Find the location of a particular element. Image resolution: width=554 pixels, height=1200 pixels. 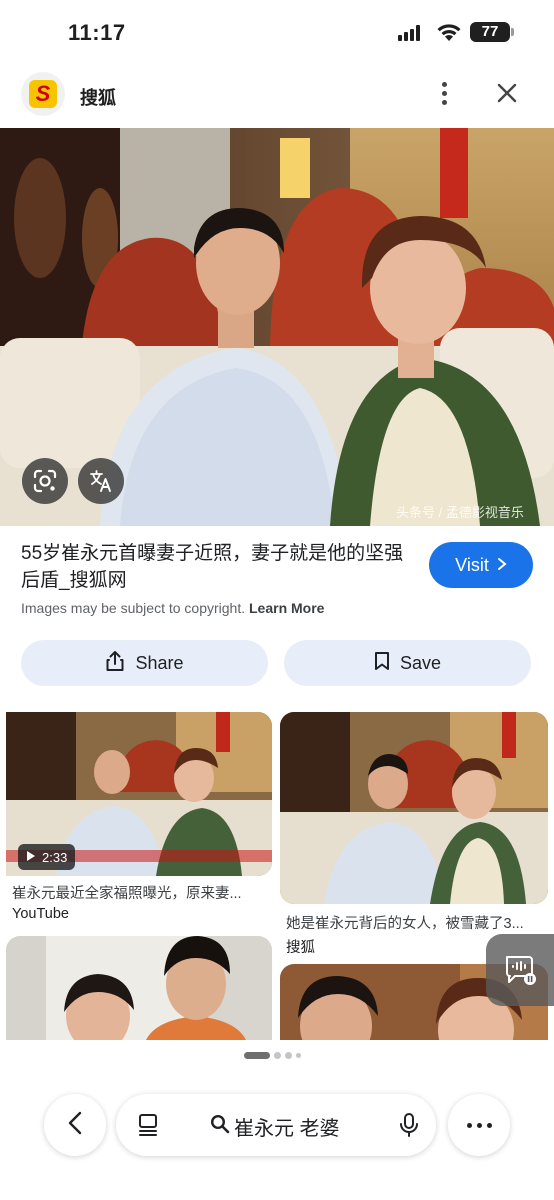

chevron-left-icon is located at coordinates (75, 1125).